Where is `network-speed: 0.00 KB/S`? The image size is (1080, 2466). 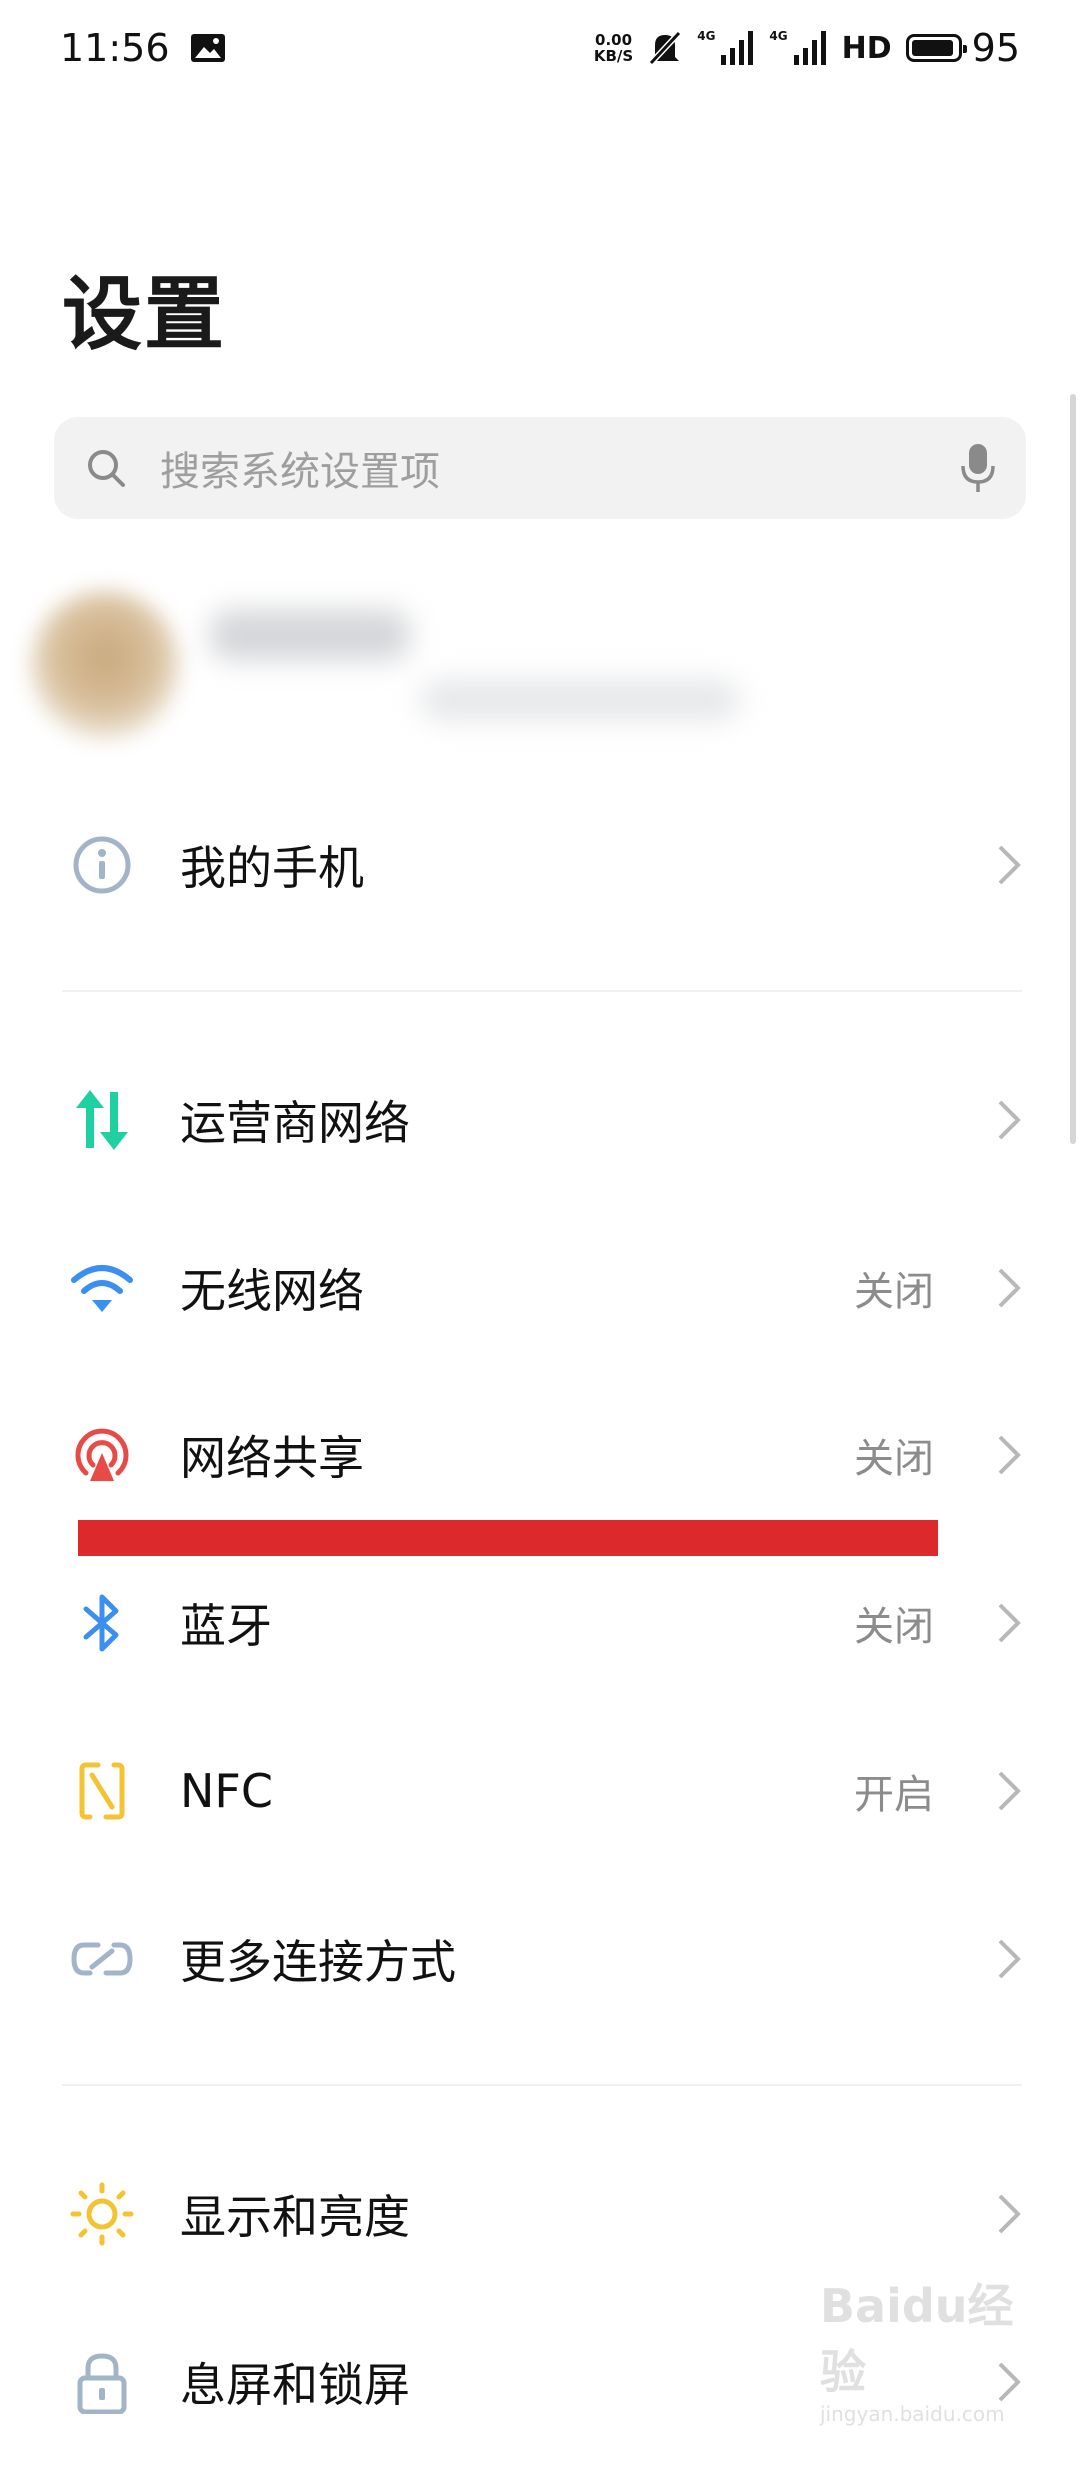
network-speed: 0.00 KB/S is located at coordinates (613, 48).